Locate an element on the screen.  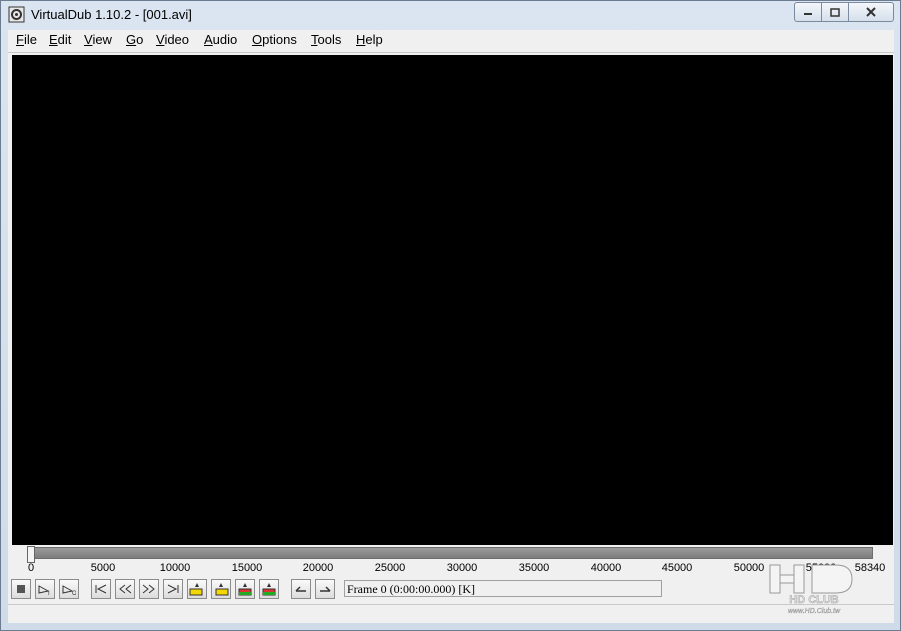
prev-keyframe-icon is located at coordinates (196, 589).